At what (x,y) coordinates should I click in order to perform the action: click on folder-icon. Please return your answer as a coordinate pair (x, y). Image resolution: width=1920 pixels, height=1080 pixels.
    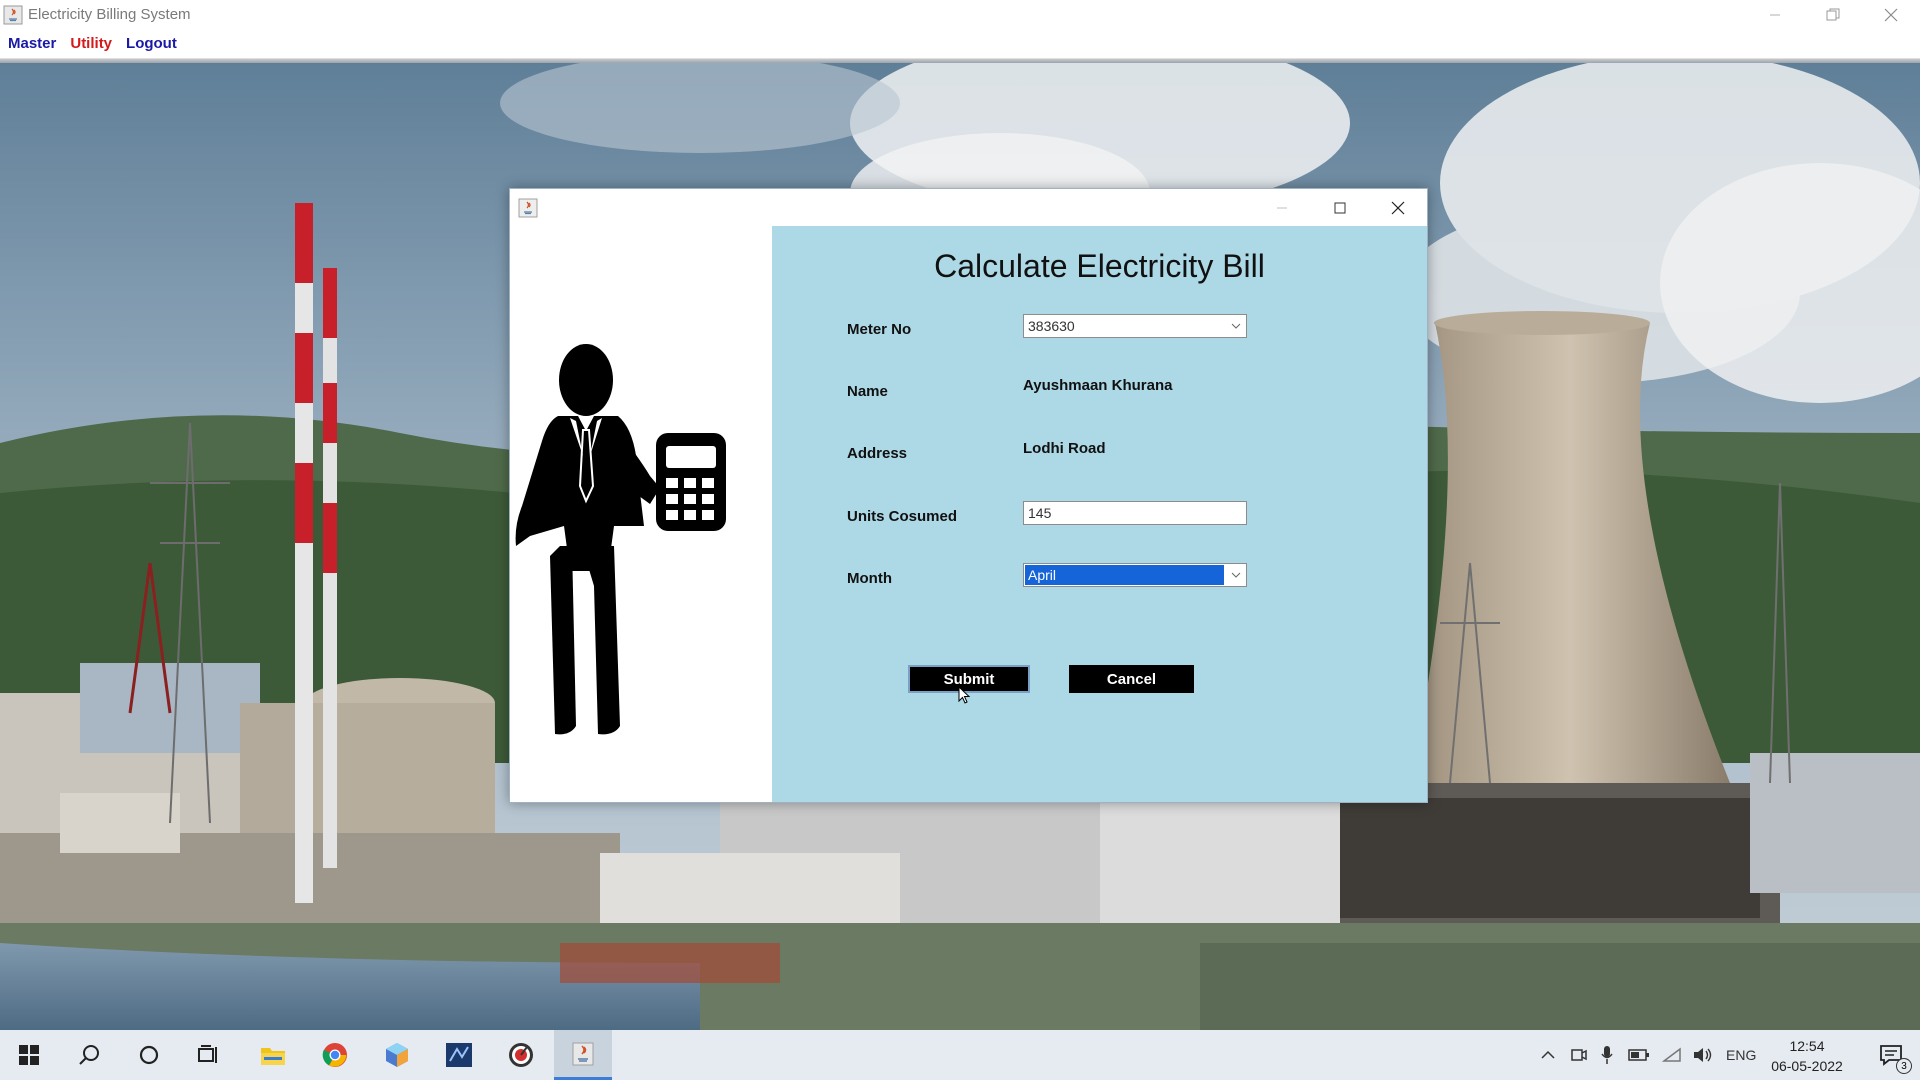
    Looking at the image, I should click on (273, 1056).